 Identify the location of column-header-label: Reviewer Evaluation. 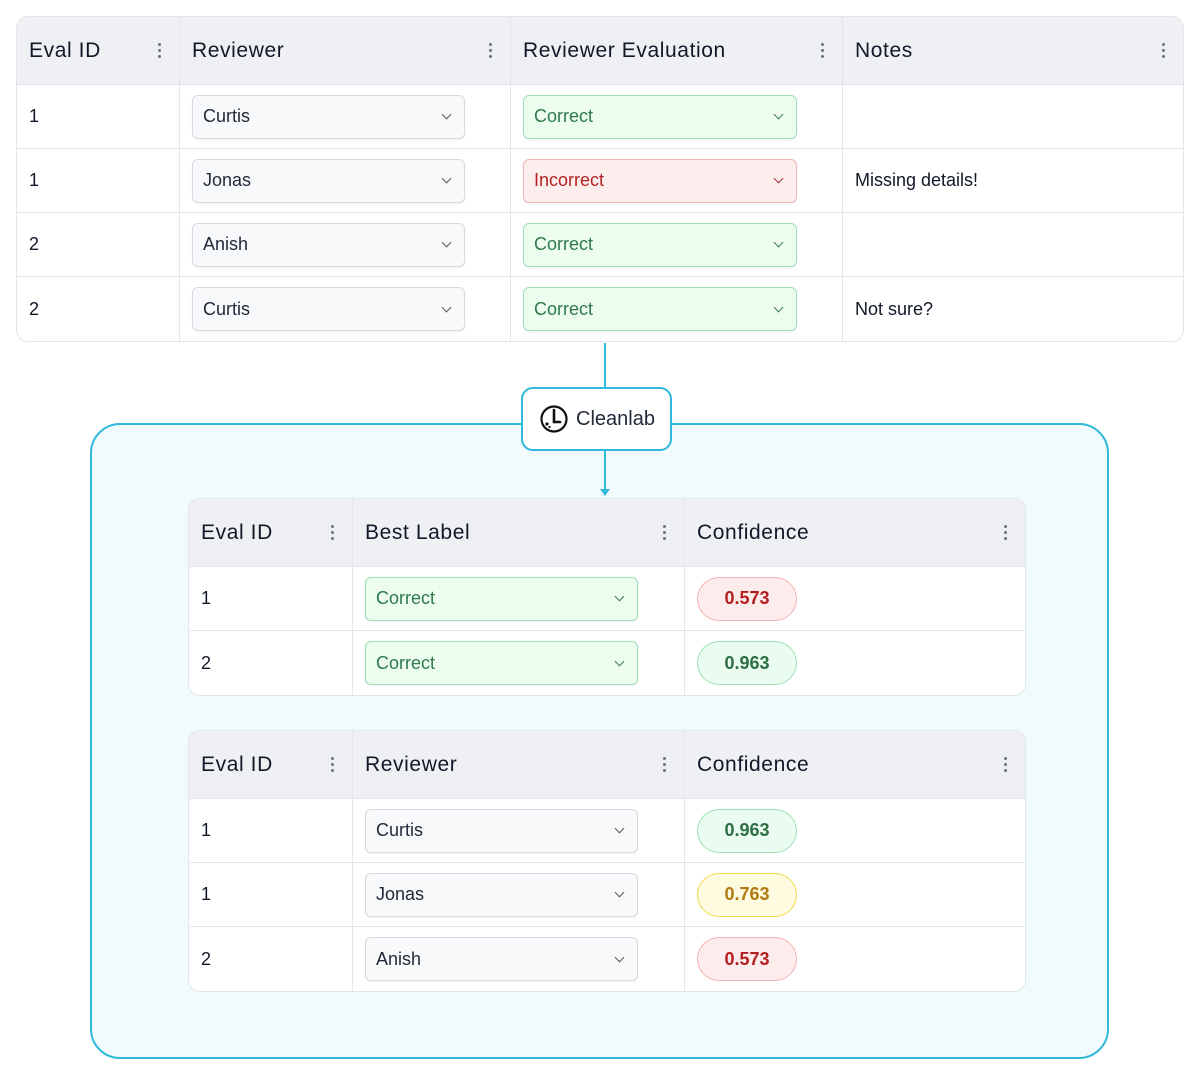
(624, 50).